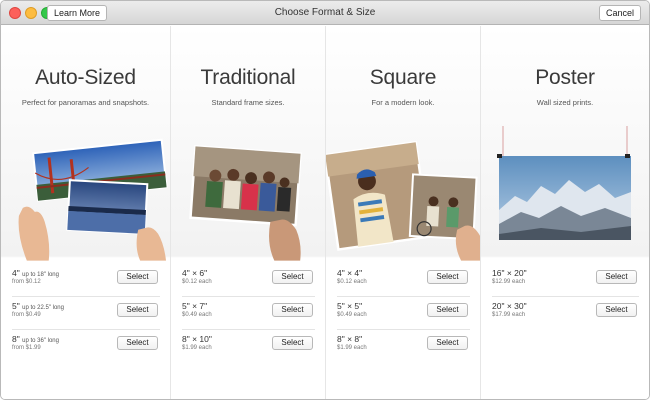  I want to click on option-size: 5" × 7", so click(195, 306).